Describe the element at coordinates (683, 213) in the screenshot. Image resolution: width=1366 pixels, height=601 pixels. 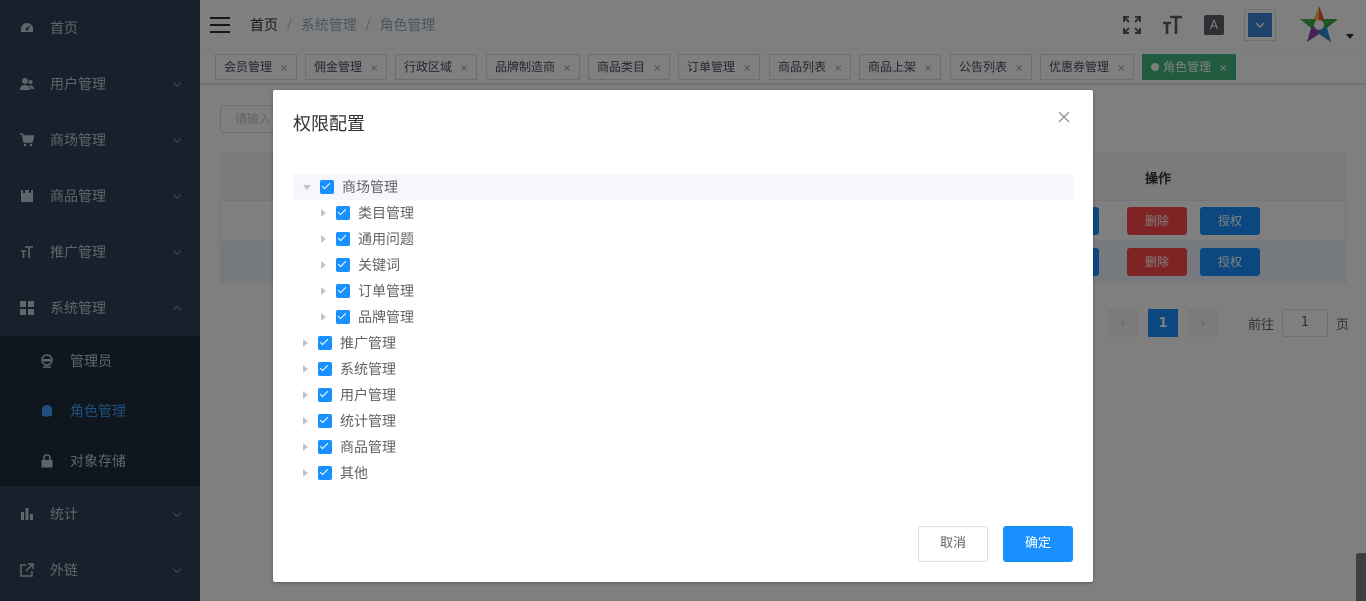
I see `tree-node: 类目管理` at that location.